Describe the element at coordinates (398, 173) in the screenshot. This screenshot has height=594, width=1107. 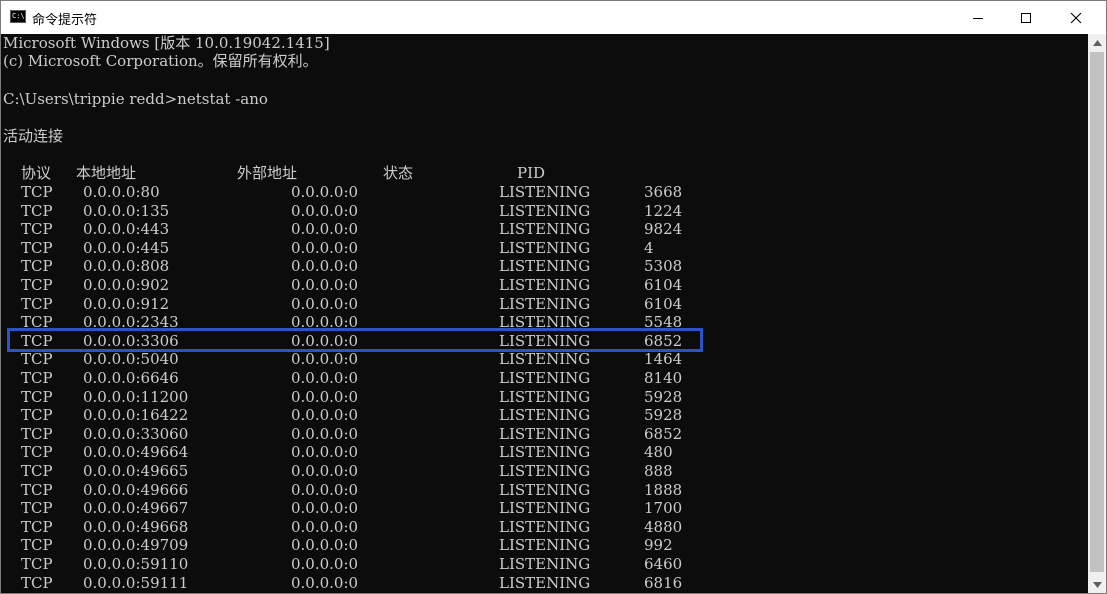
I see `column-header-state: 状态` at that location.